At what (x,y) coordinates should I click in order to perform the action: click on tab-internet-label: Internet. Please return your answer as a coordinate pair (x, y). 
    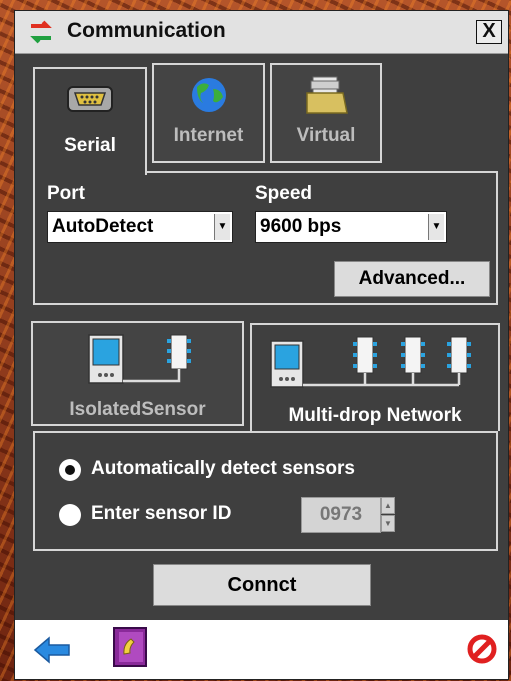
    Looking at the image, I should click on (208, 135).